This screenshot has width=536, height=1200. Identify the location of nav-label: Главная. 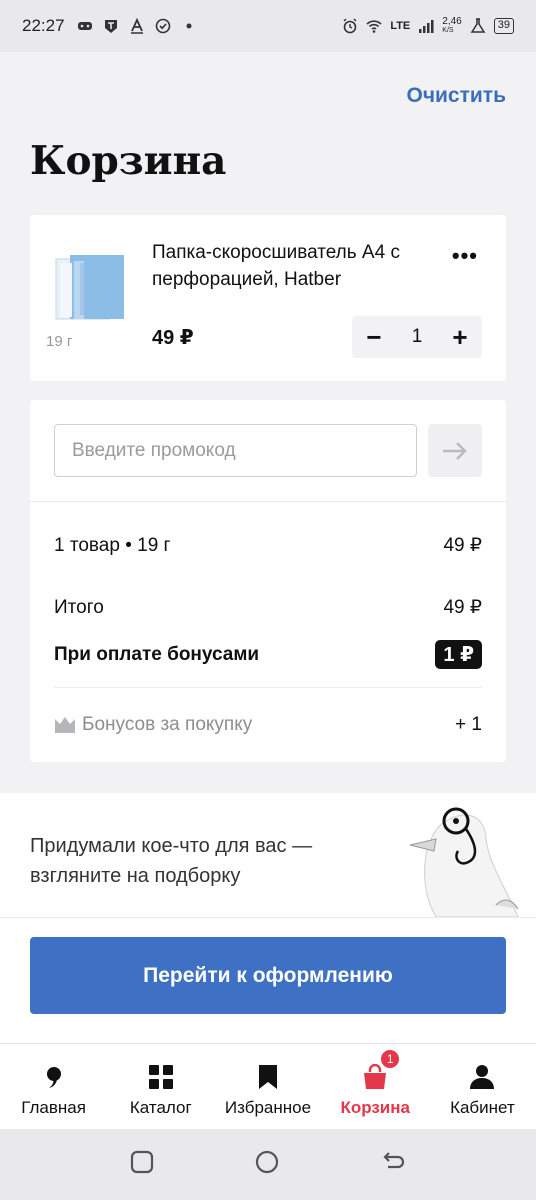
(53, 1107).